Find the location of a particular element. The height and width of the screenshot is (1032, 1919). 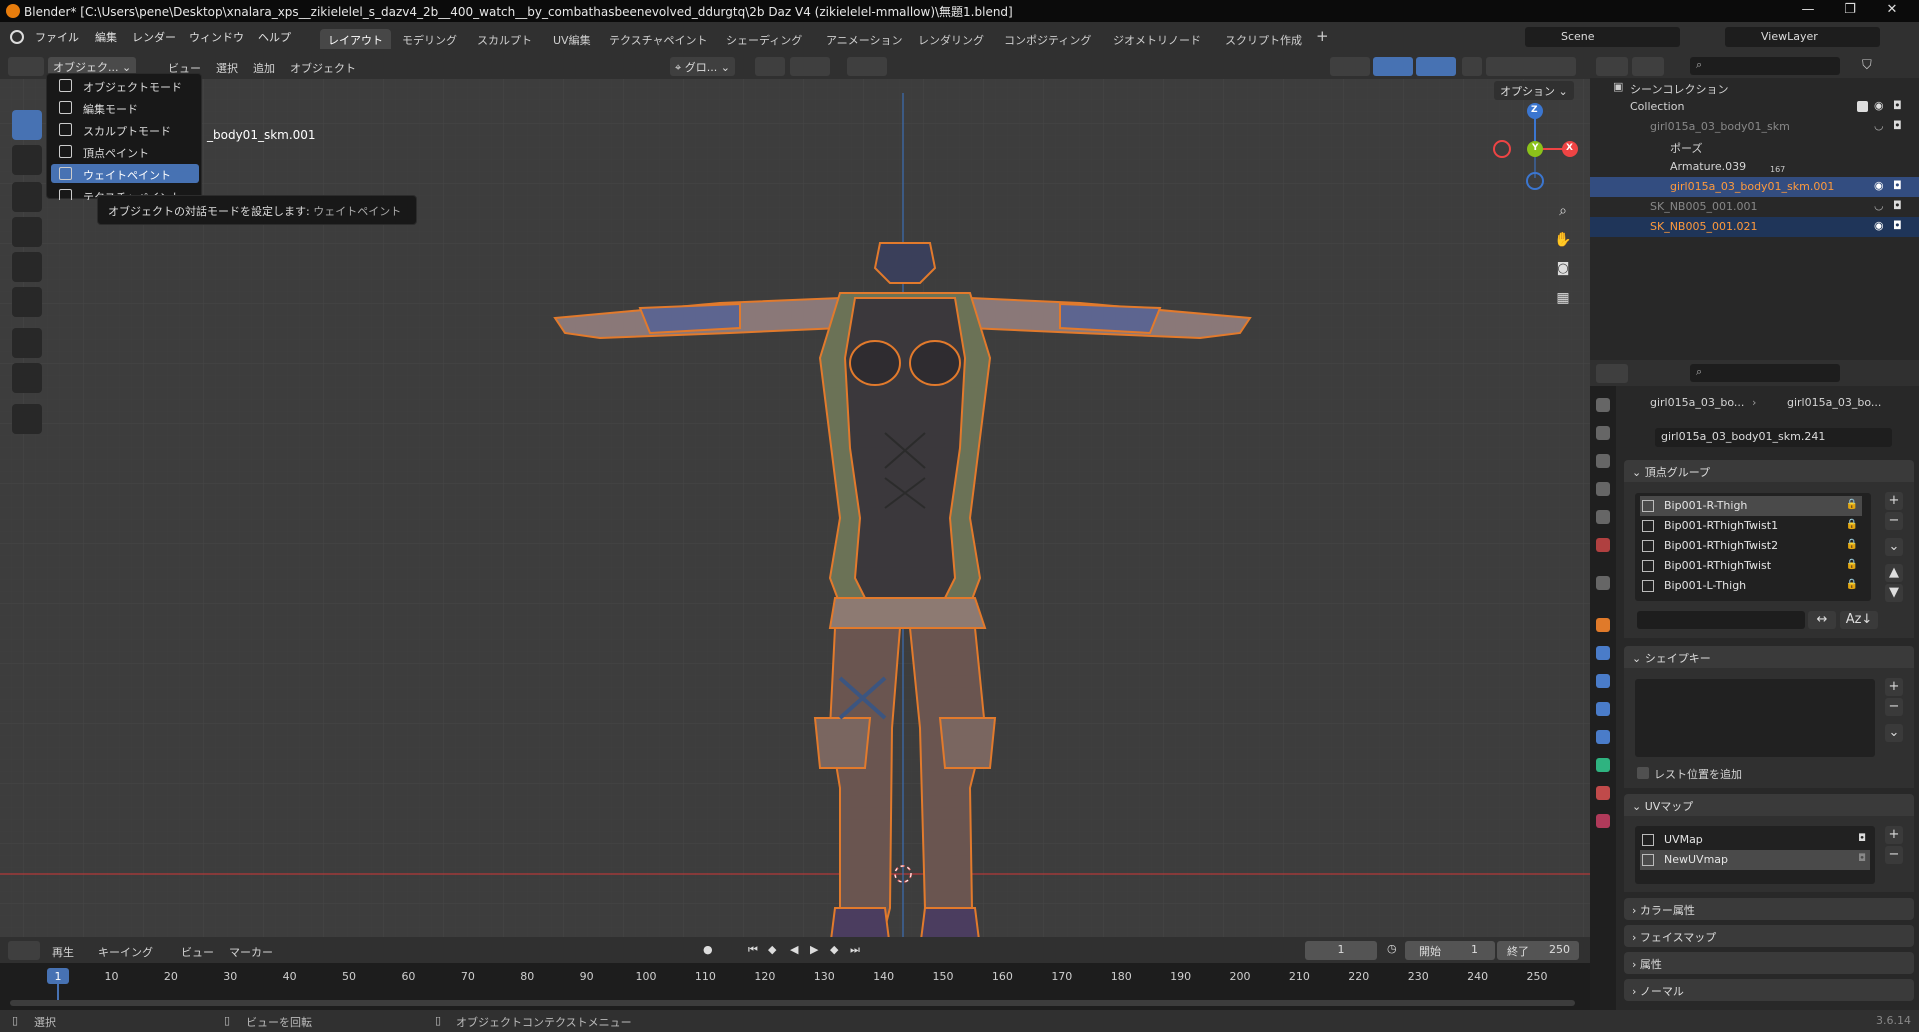

tab-rendering: レンダリング is located at coordinates (951, 39).